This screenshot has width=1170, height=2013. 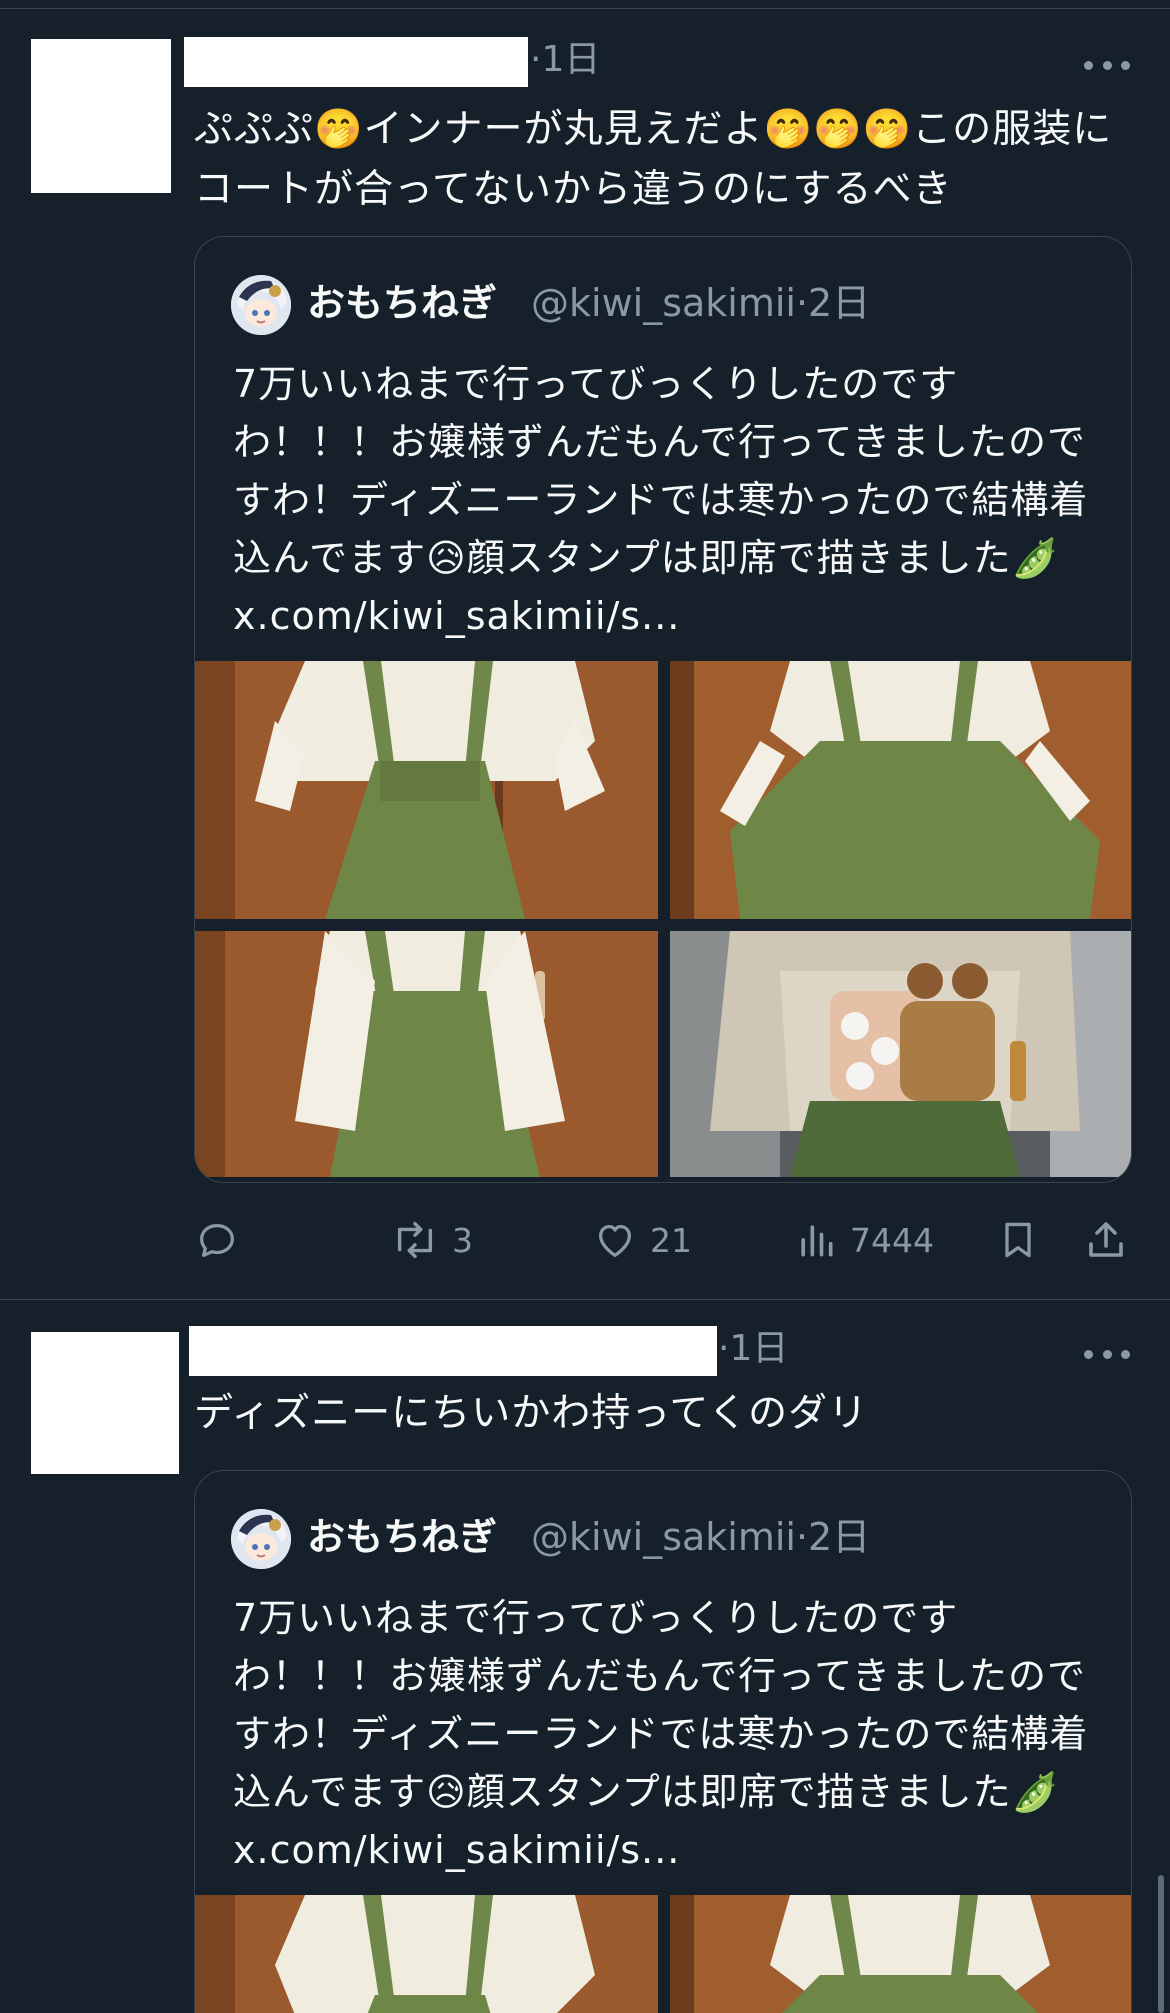 What do you see at coordinates (615, 1240) in the screenshot?
I see `heart-icon` at bounding box center [615, 1240].